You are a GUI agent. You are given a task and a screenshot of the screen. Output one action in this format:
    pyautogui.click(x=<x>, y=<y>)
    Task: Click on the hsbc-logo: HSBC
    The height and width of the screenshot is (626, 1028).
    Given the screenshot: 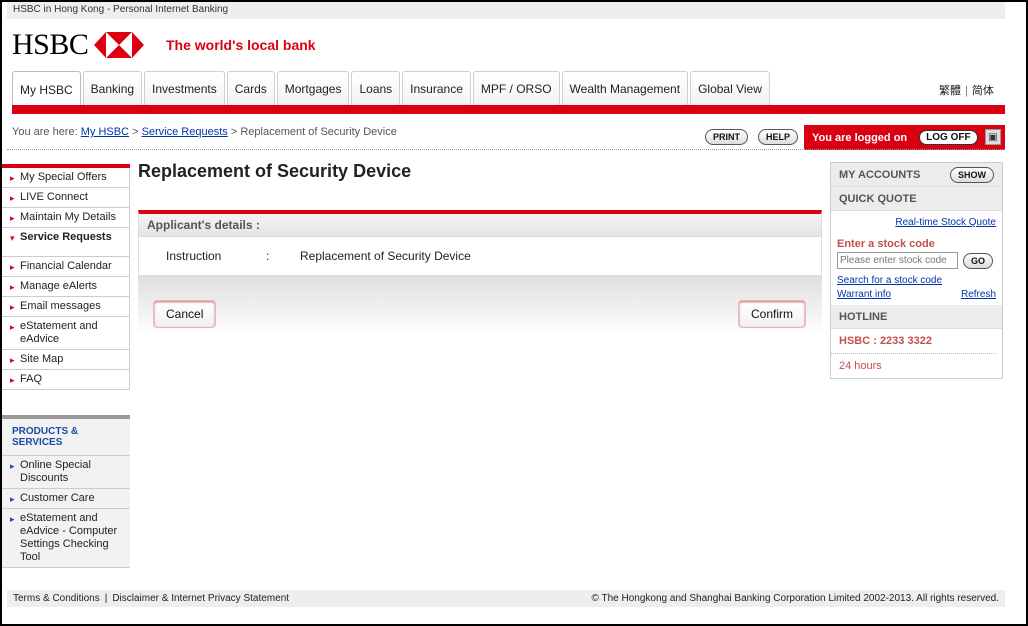 What is the action you would take?
    pyautogui.click(x=78, y=45)
    